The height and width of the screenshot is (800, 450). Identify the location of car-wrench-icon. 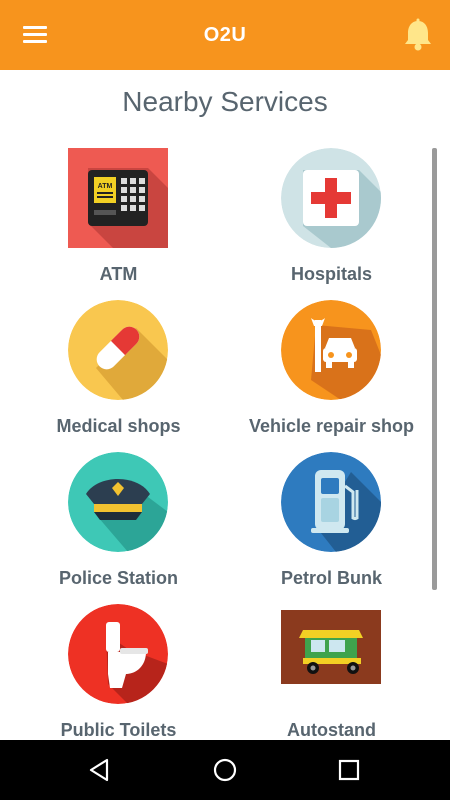
(331, 350).